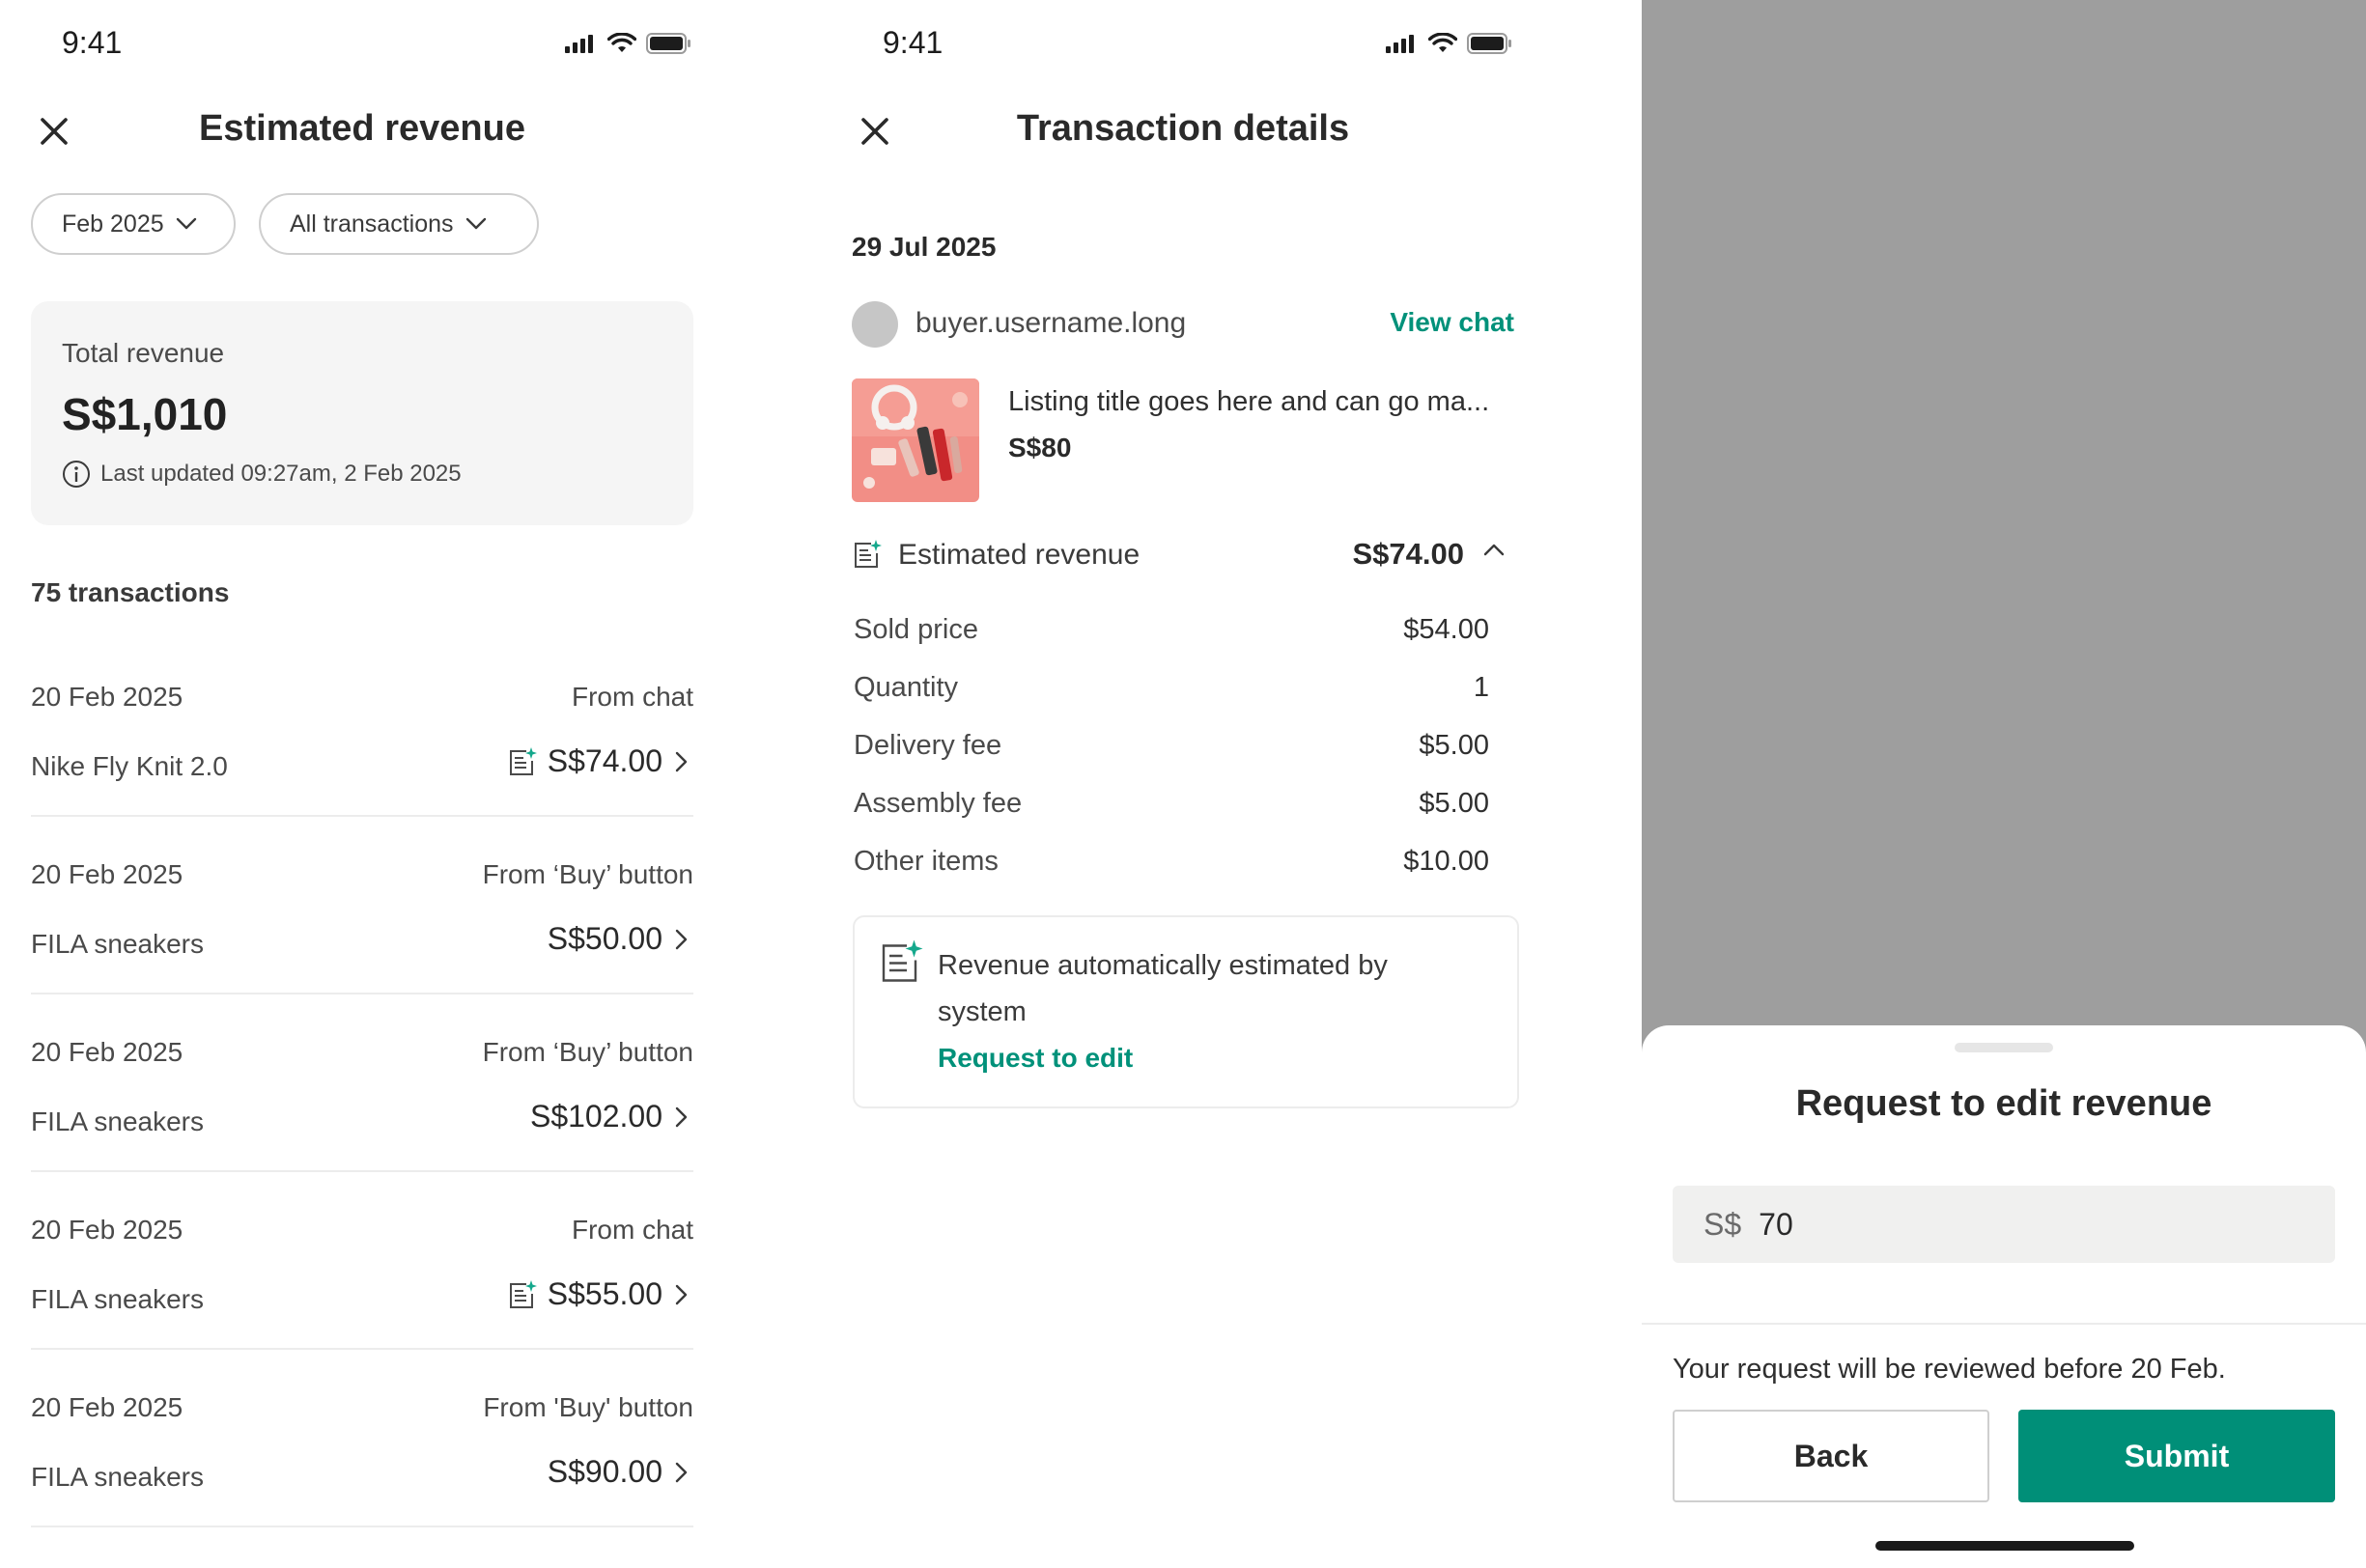 The height and width of the screenshot is (1568, 2366). I want to click on home-indicator, so click(2004, 1546).